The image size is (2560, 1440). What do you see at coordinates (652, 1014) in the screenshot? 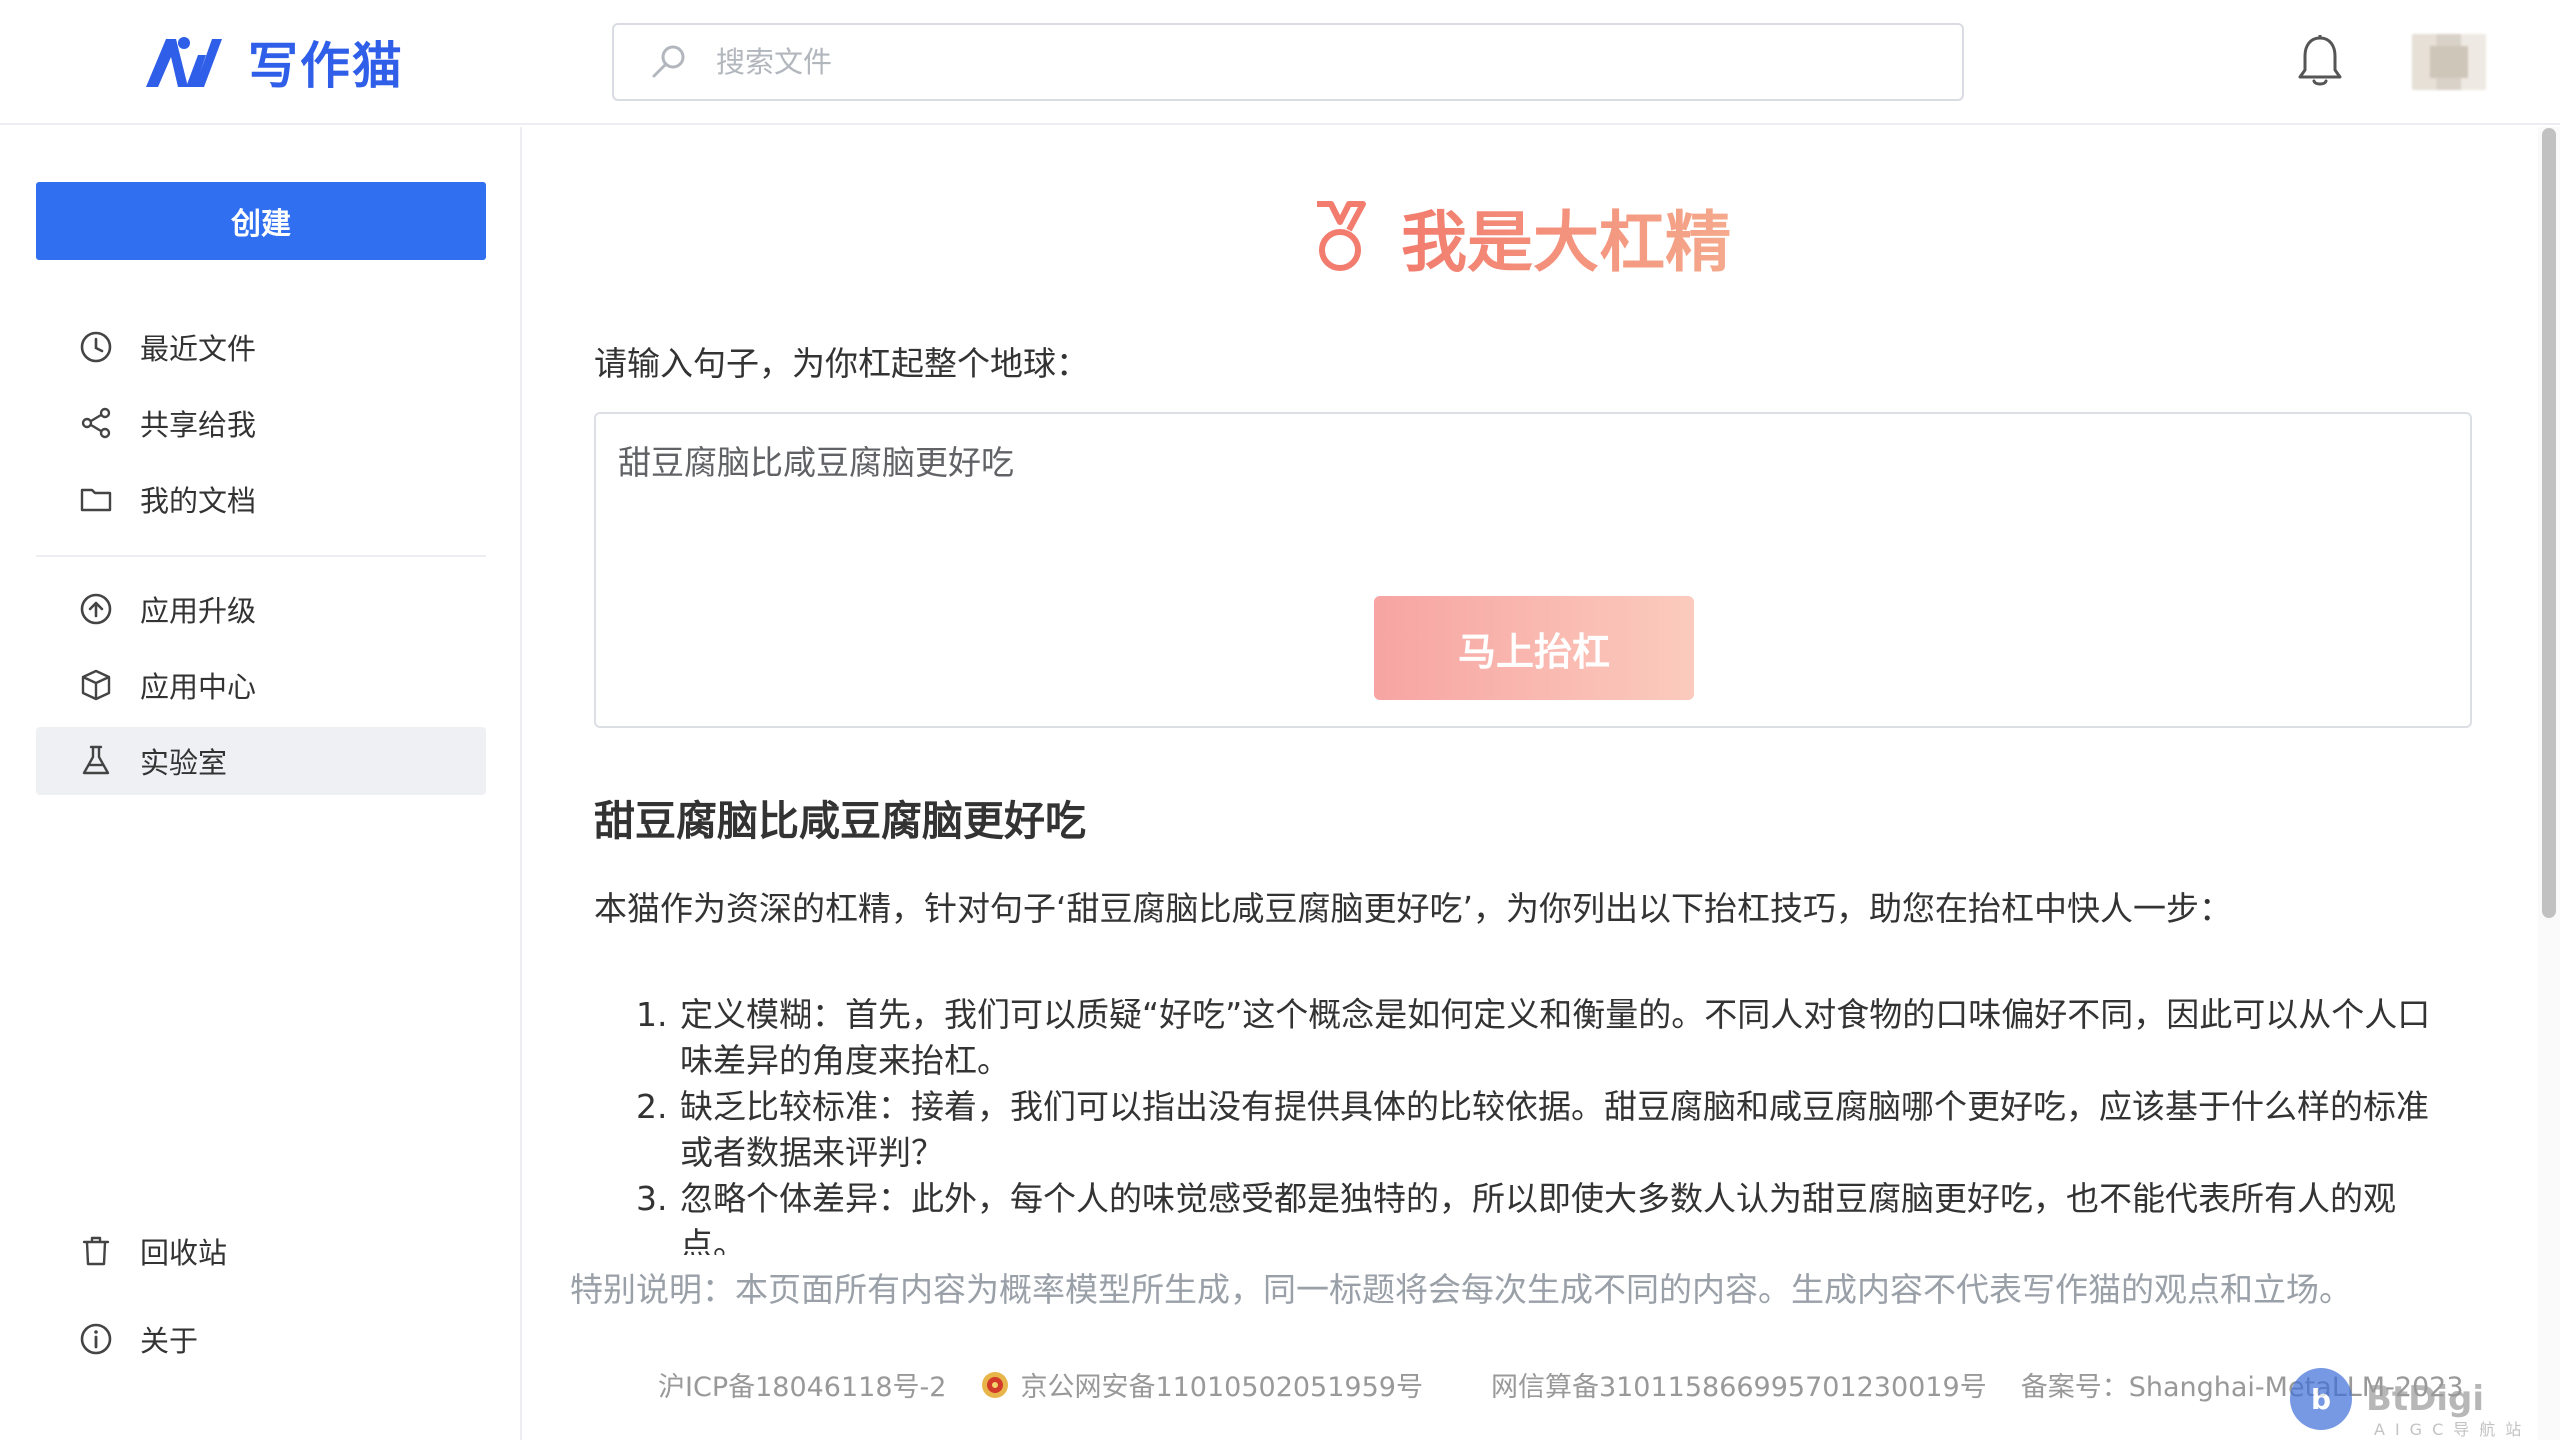
I see `list-item-number: 1.` at bounding box center [652, 1014].